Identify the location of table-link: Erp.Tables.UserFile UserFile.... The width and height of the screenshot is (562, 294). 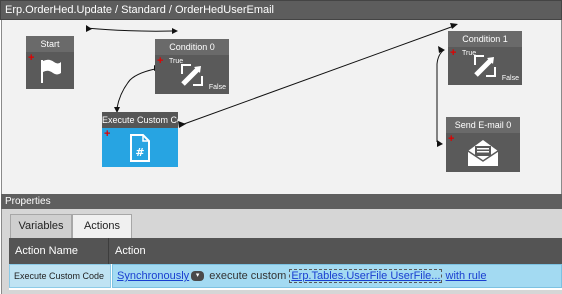
(366, 276).